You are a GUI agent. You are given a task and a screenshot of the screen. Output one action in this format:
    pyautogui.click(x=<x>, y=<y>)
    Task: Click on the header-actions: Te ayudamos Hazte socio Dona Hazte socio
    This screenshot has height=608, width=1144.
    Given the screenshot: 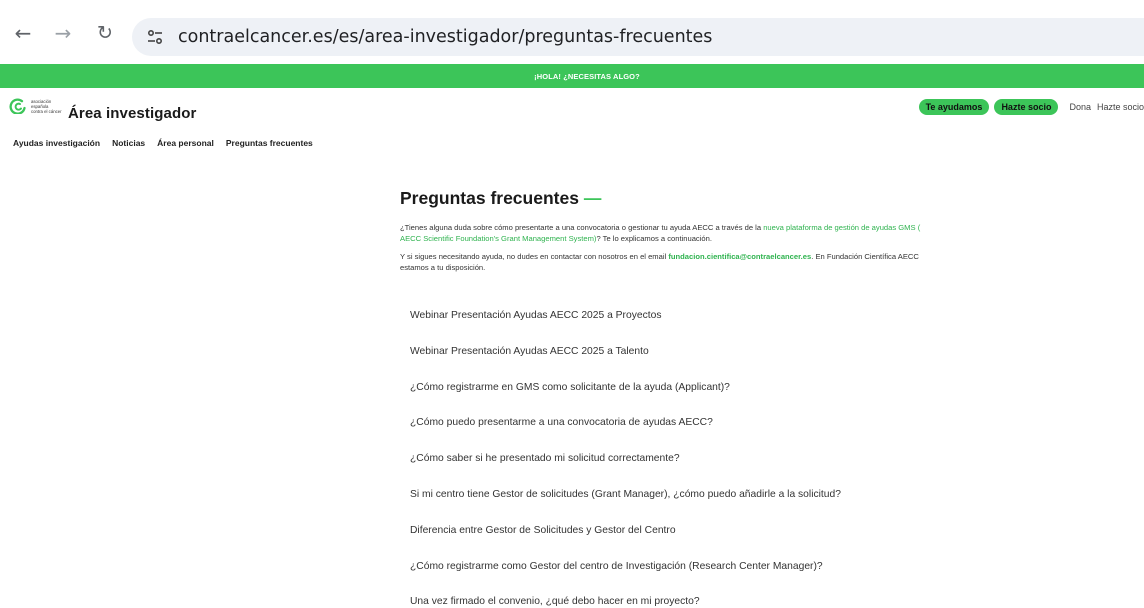 What is the action you would take?
    pyautogui.click(x=1031, y=107)
    